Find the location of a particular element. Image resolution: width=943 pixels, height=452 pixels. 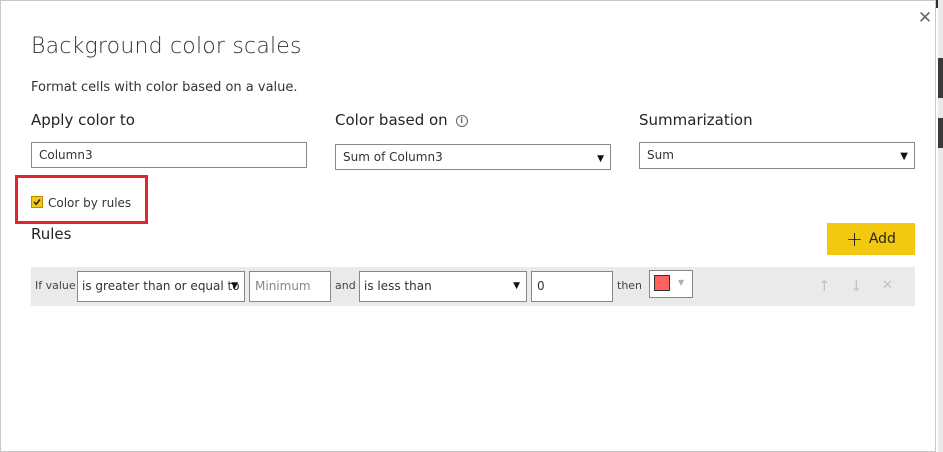

move-down-icon: ↓ is located at coordinates (856, 286).